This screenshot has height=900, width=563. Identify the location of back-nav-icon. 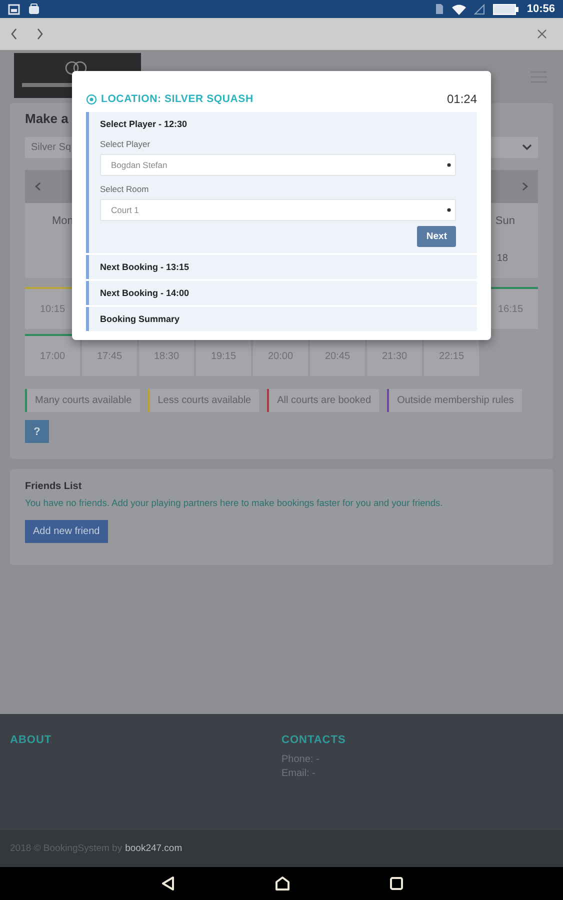
(167, 883).